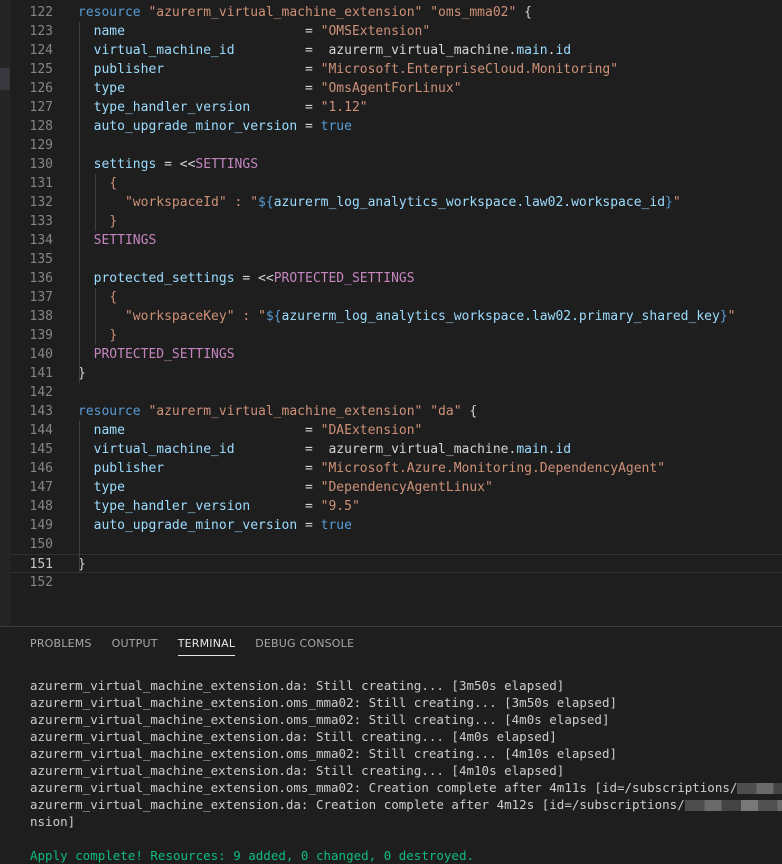 The width and height of the screenshot is (782, 864). What do you see at coordinates (41, 12) in the screenshot?
I see `line-number: 122` at bounding box center [41, 12].